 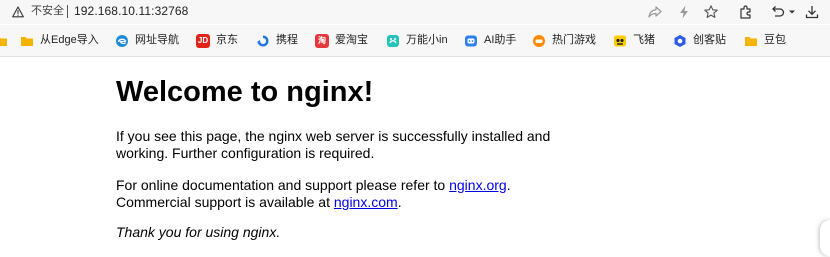 I want to click on share-icon, so click(x=655, y=12).